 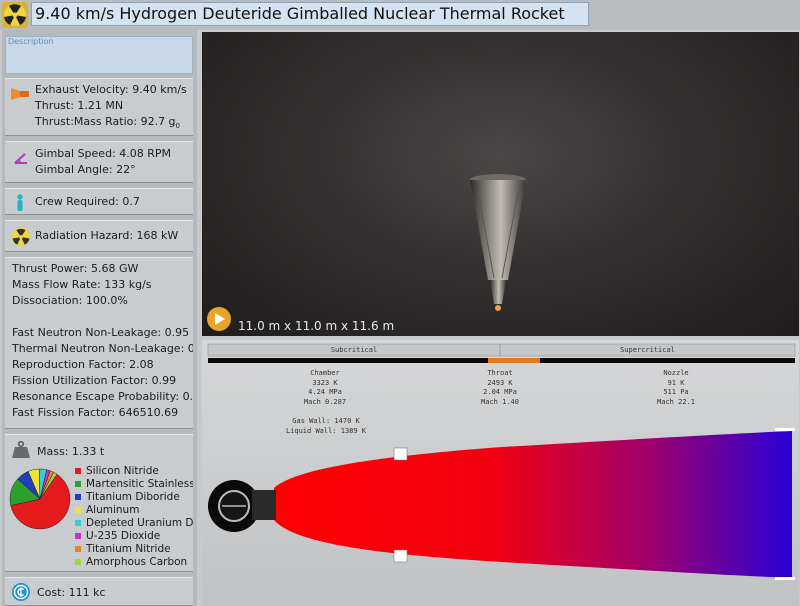 What do you see at coordinates (87, 201) in the screenshot?
I see `crew-required: Crew Required: 0.7` at bounding box center [87, 201].